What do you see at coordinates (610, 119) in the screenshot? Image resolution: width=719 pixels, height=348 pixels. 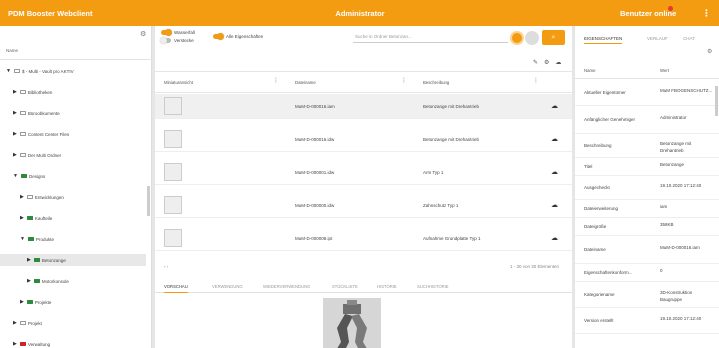 I see `property-key: Anfänglicher Genehmiger` at bounding box center [610, 119].